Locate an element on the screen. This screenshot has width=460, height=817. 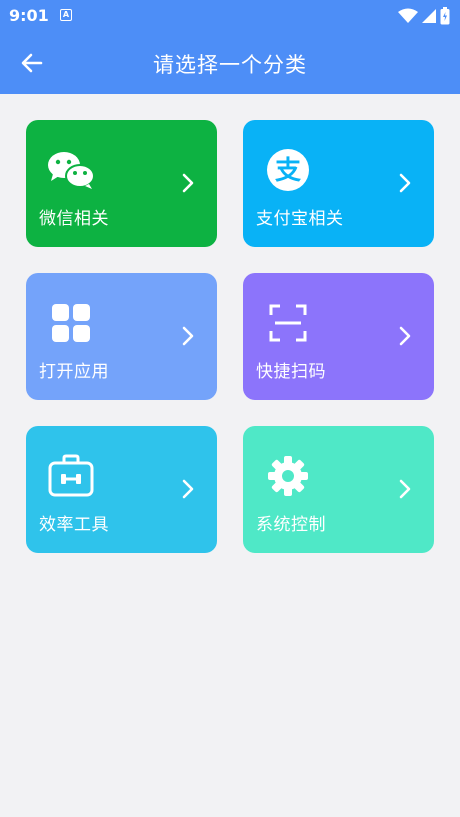
status-bar: 9:01 A is located at coordinates (230, 16).